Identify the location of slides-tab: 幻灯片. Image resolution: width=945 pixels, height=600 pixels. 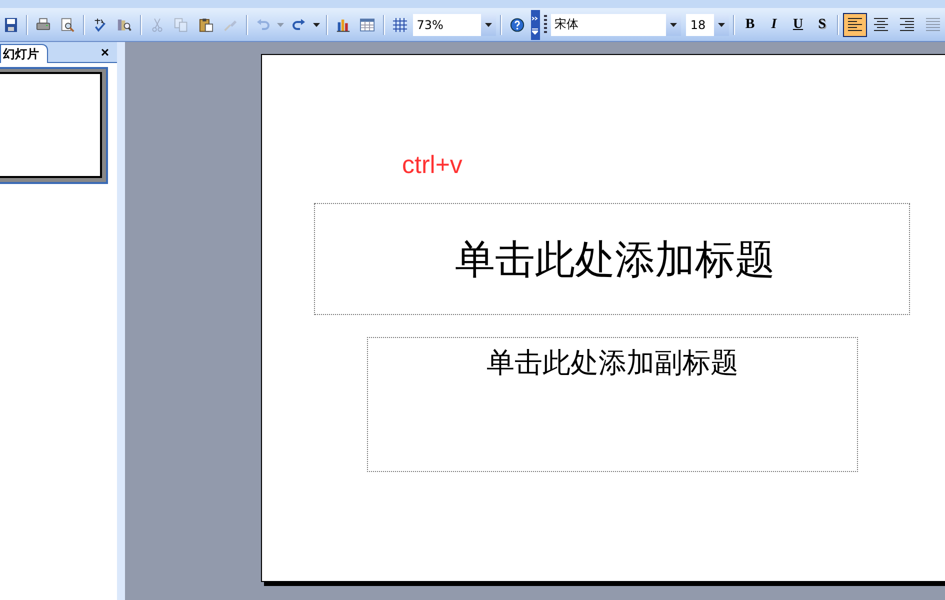
(24, 53).